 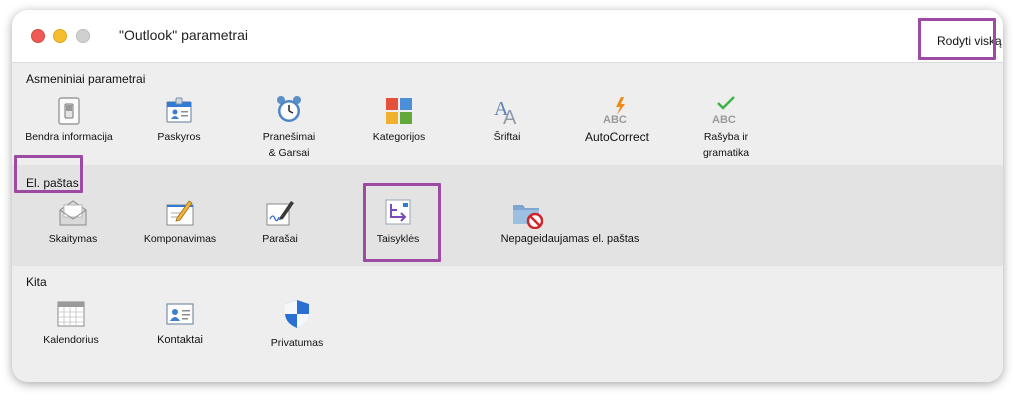 I want to click on pref-spelling: ABC Rašyba ir gramatika, so click(x=726, y=128).